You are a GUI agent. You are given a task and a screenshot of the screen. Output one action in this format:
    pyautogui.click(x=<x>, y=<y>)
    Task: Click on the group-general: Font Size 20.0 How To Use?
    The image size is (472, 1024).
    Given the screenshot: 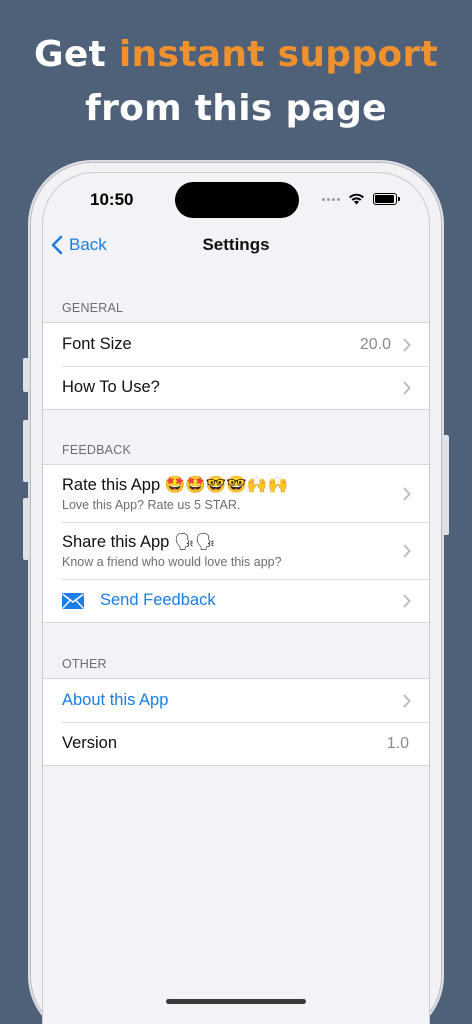 What is the action you would take?
    pyautogui.click(x=236, y=366)
    